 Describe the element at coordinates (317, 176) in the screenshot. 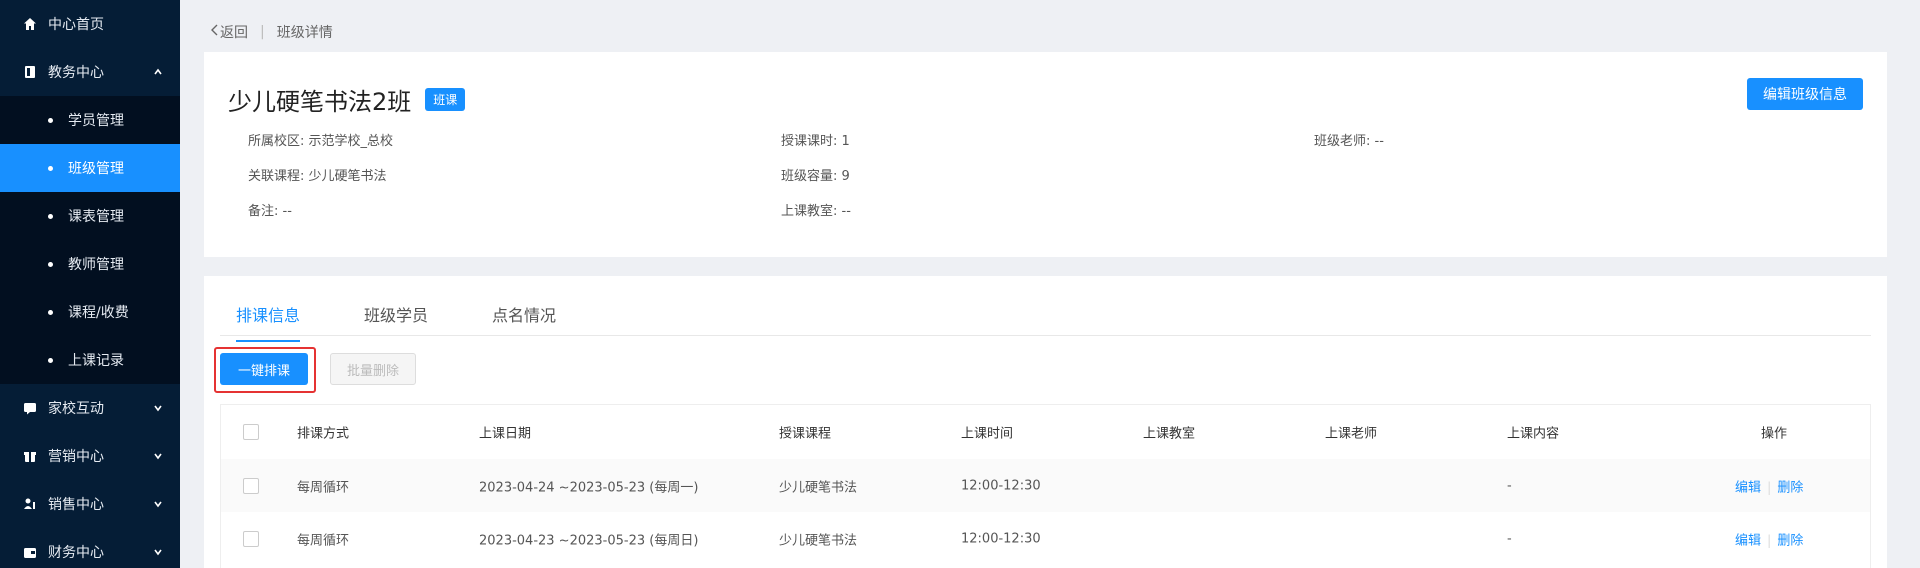

I see `course-field: 关联课程: 少儿硬笔书法` at that location.